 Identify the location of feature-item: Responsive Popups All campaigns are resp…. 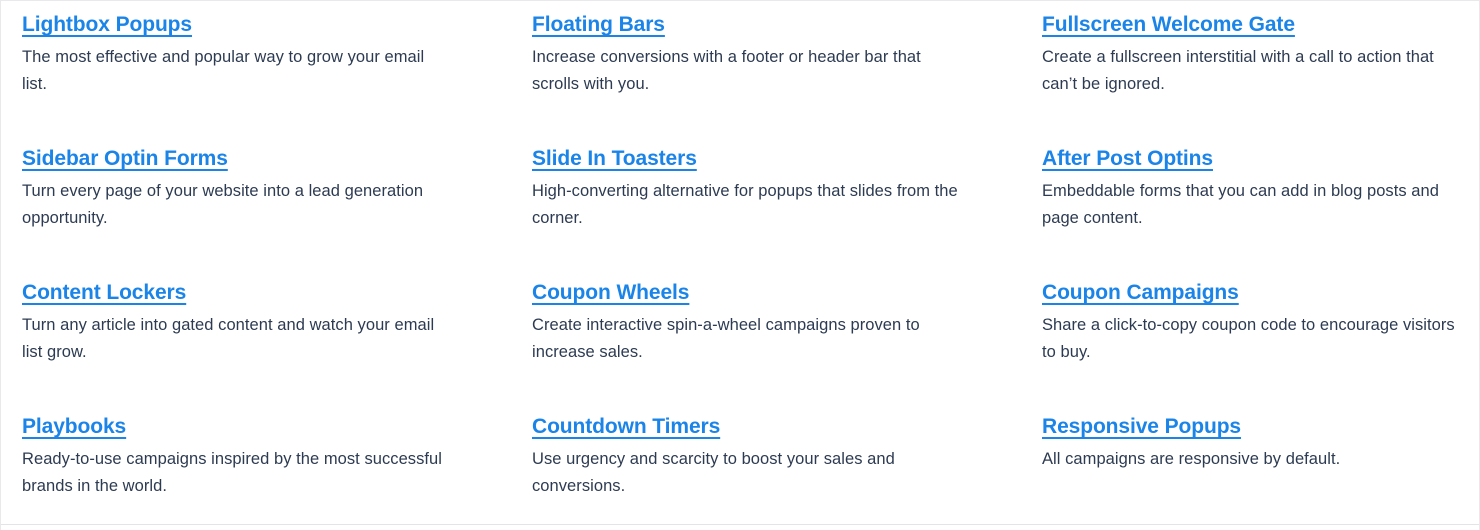
(1260, 471).